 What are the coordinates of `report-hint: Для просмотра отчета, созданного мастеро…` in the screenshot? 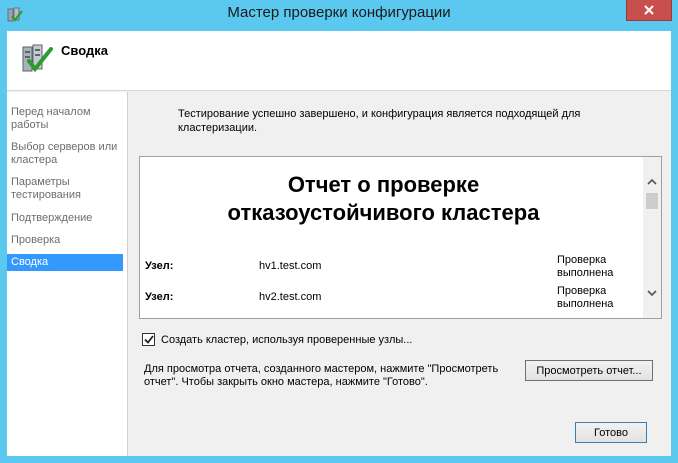 It's located at (334, 376).